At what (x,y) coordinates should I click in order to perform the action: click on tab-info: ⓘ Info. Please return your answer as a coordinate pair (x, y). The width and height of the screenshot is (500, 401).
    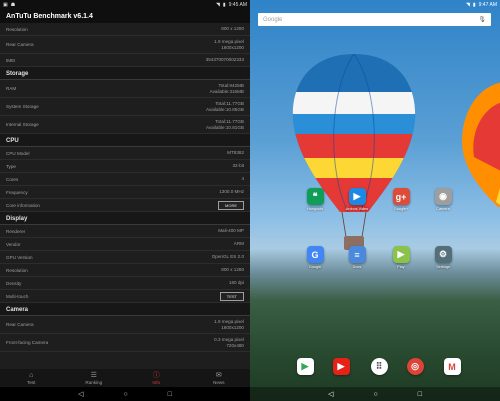
    Looking at the image, I should click on (156, 378).